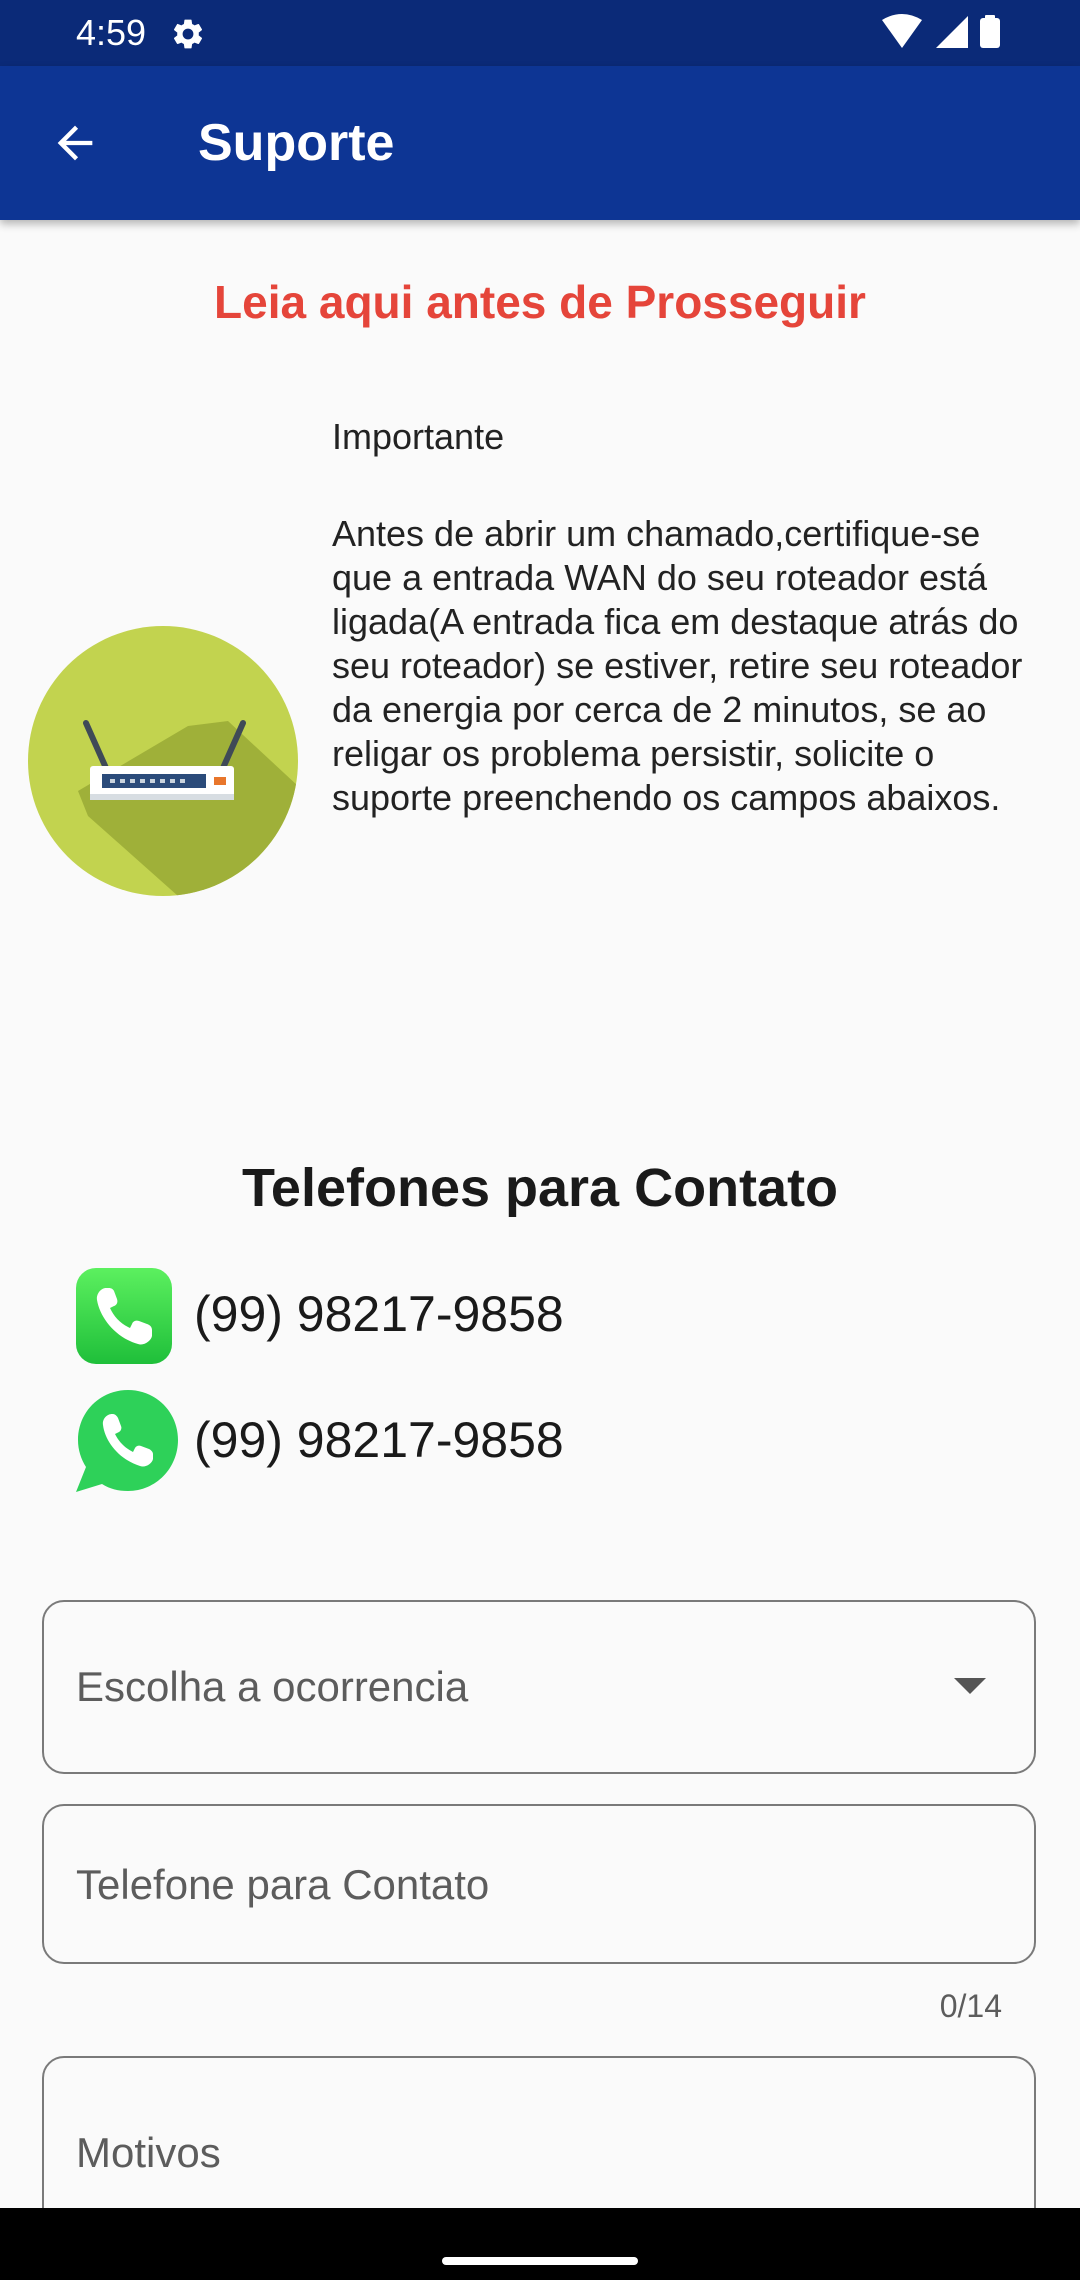 The width and height of the screenshot is (1080, 2280). I want to click on phone-number: (99) 98217-9858, so click(379, 1314).